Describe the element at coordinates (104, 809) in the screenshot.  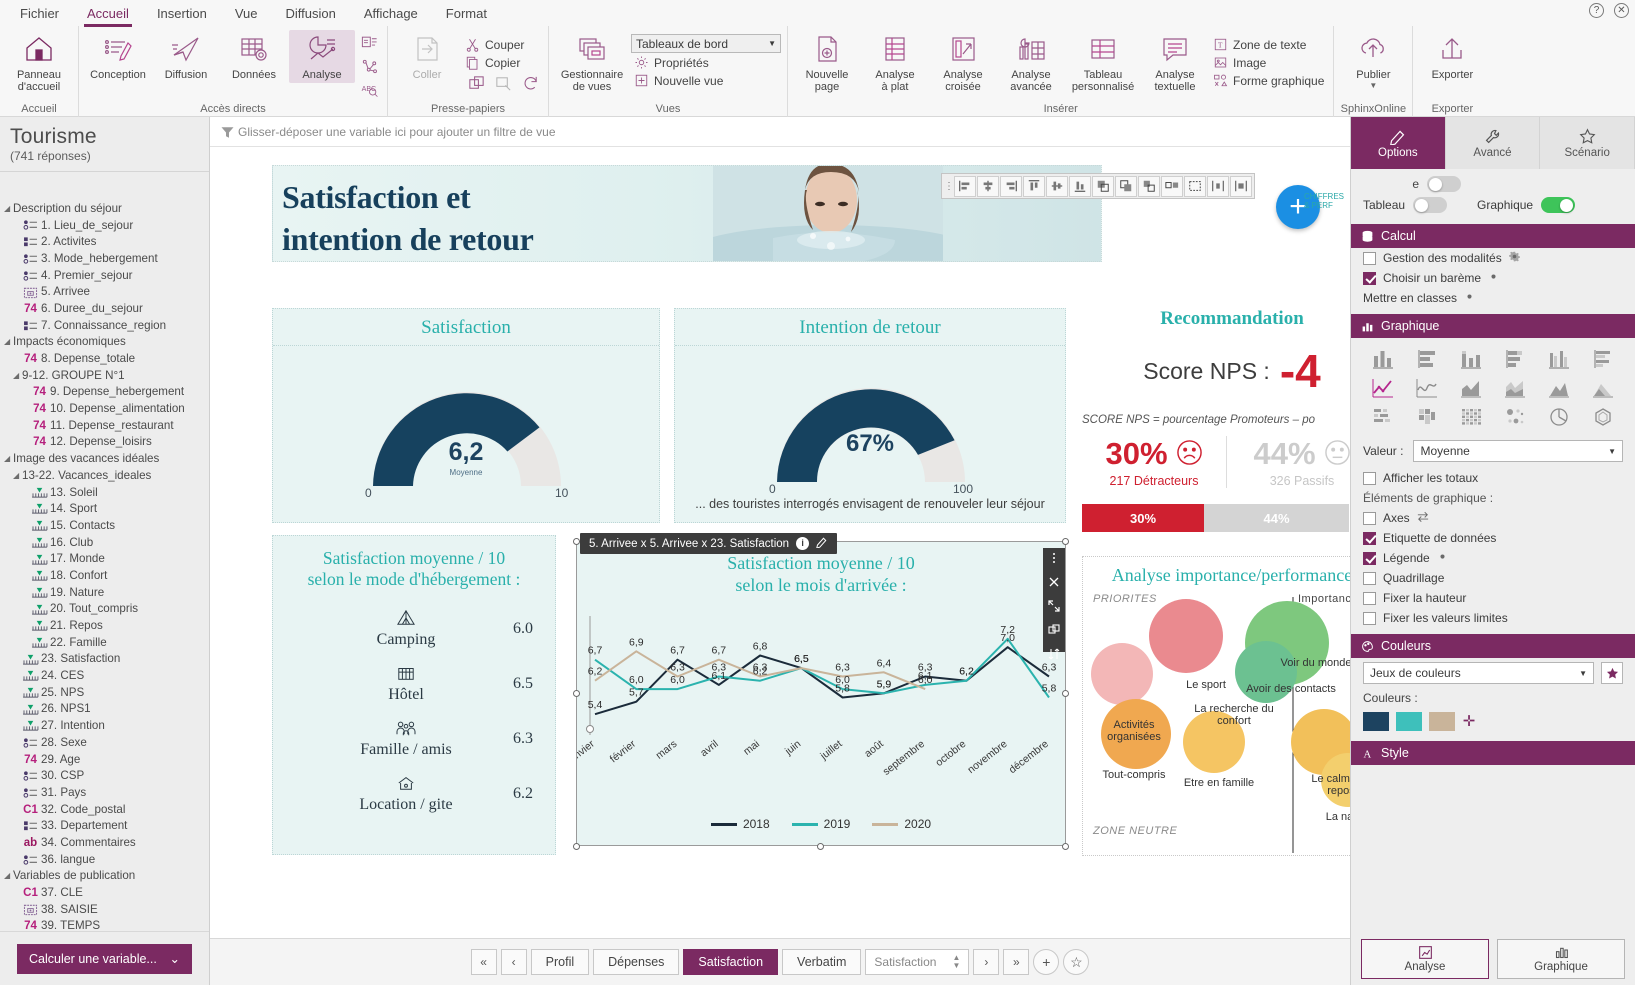
I see `tree-item: C1 32. Code_postal` at that location.